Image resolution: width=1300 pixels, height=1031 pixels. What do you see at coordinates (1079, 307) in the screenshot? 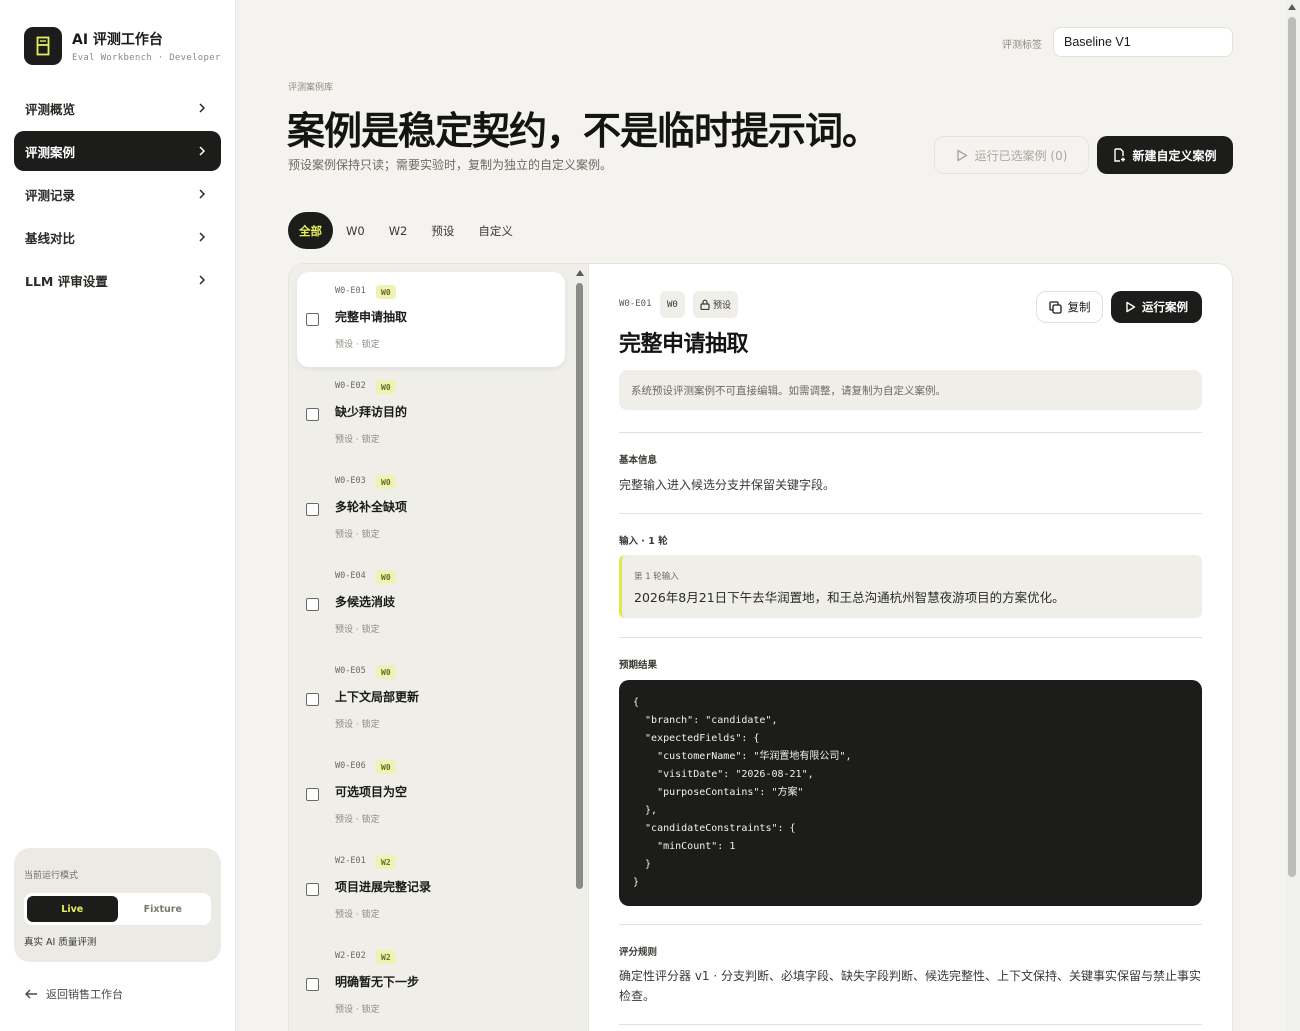
I see `copy-label: 复制` at bounding box center [1079, 307].